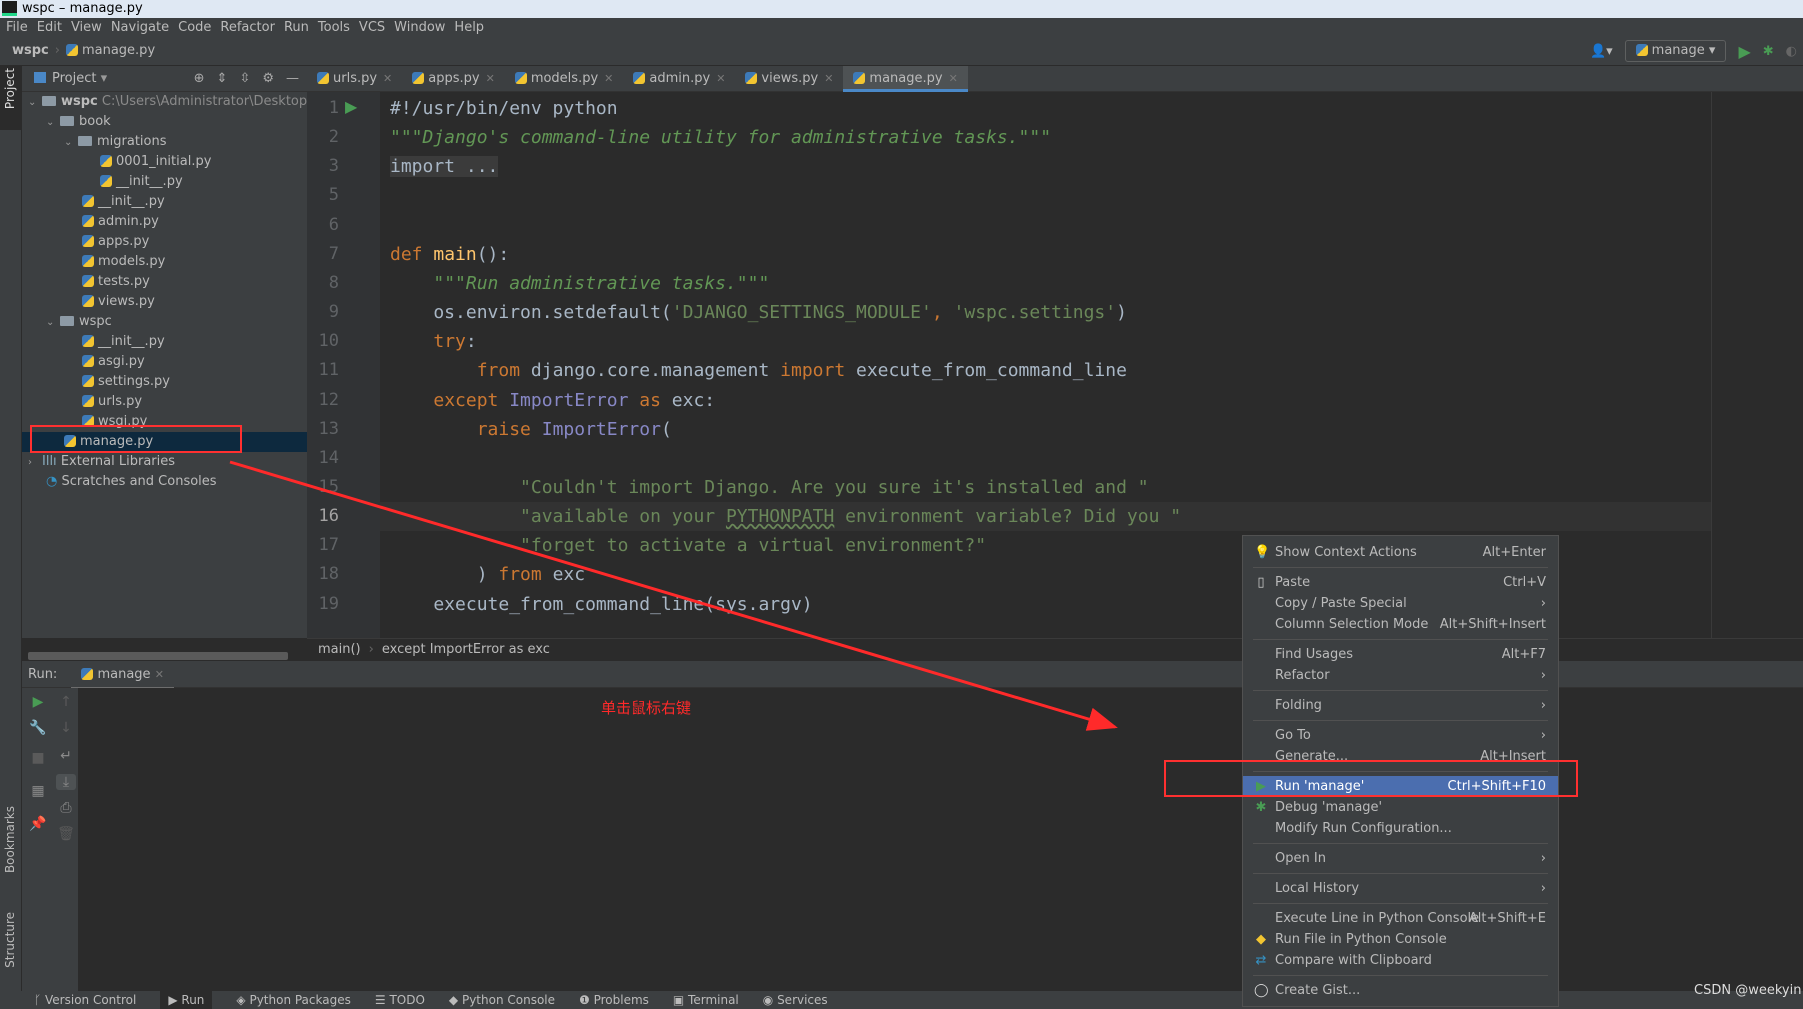 The height and width of the screenshot is (1009, 1803). Describe the element at coordinates (1748, 990) in the screenshot. I see `watermark: CSDN @weekyin` at that location.